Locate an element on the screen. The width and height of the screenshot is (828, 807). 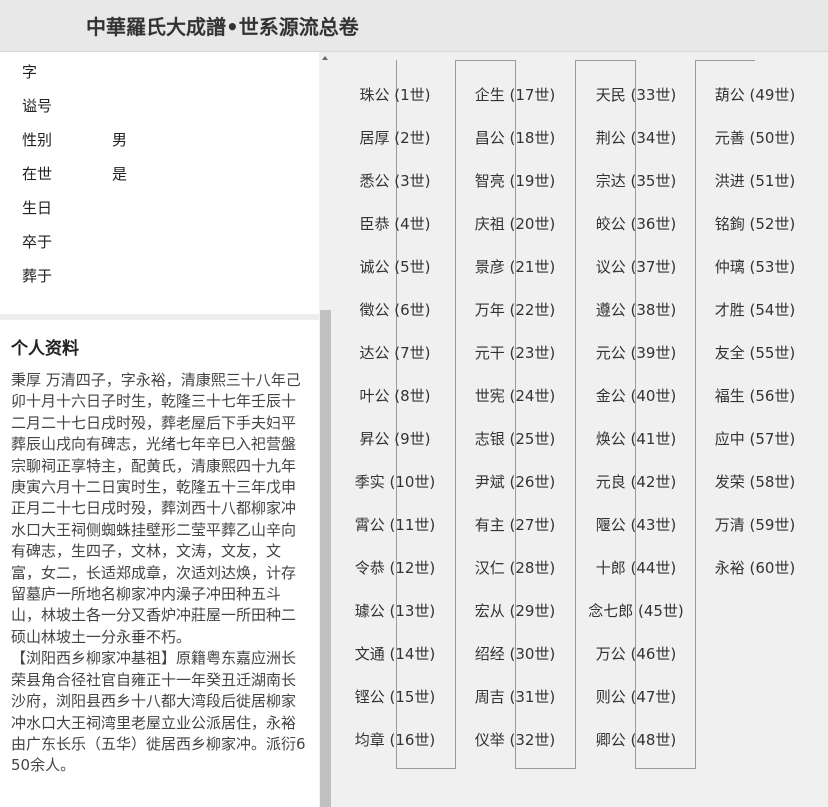
generation-item: 季实 (10世) is located at coordinates (395, 481).